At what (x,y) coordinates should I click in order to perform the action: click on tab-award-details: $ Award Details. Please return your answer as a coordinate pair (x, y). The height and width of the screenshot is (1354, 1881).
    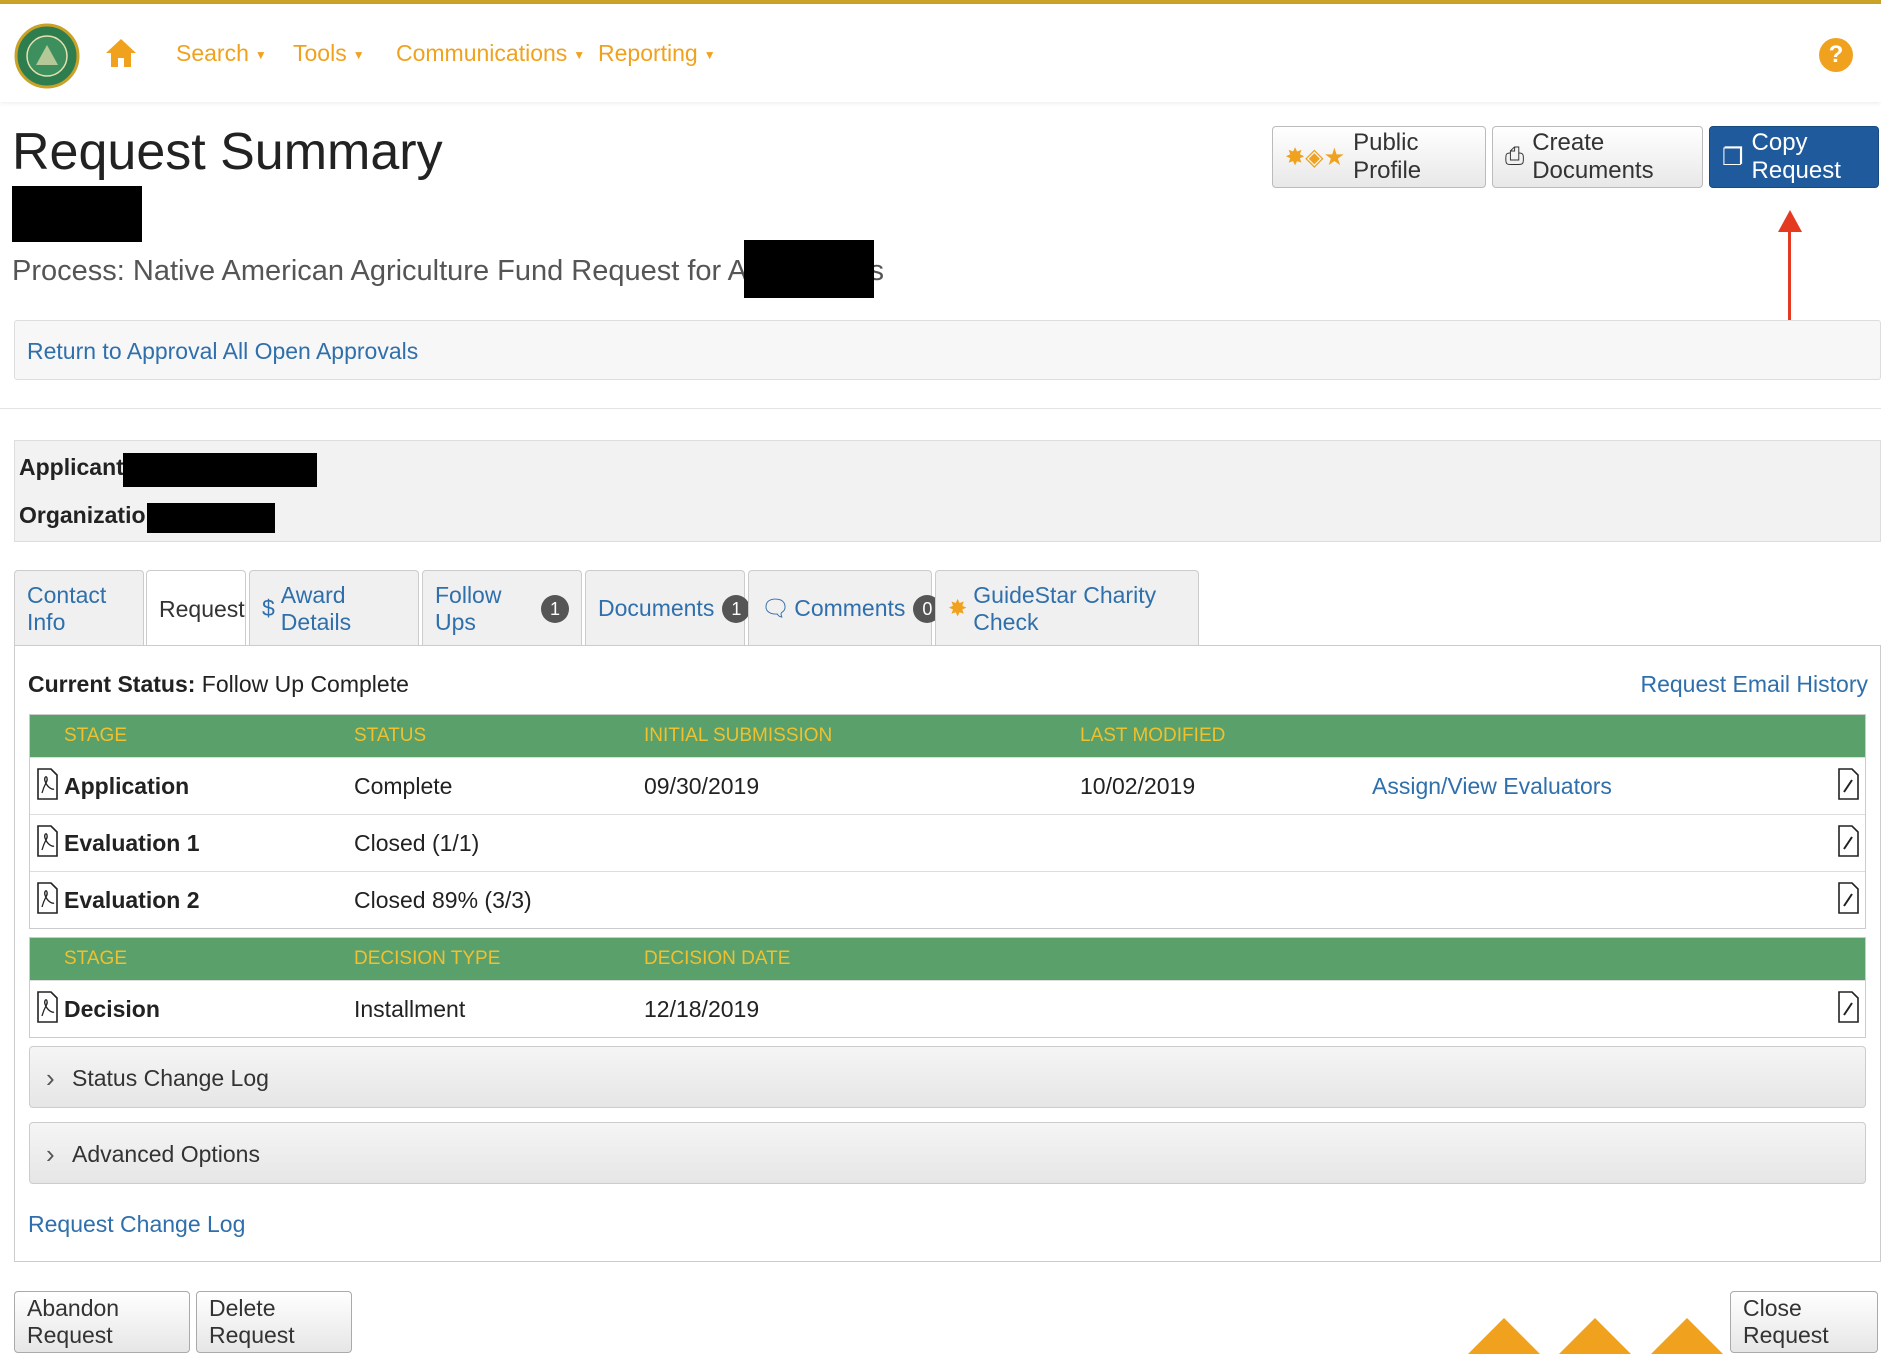
    Looking at the image, I should click on (334, 608).